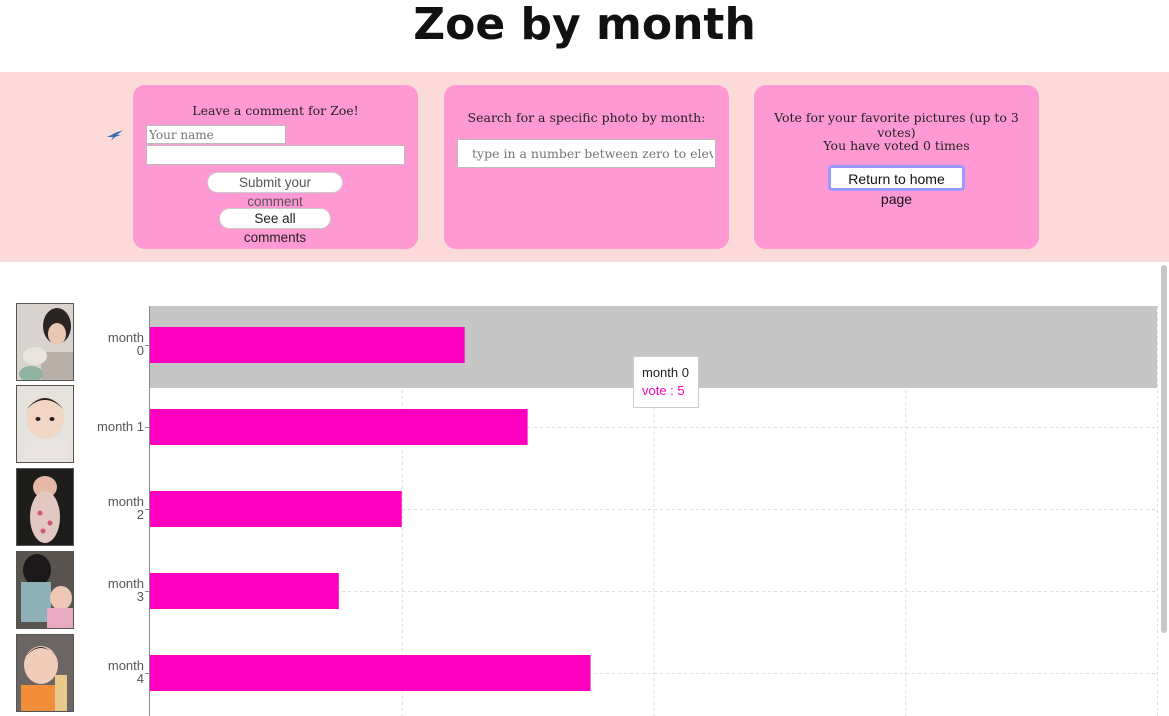  I want to click on search-card: Search for a specific photo by month:, so click(586, 167).